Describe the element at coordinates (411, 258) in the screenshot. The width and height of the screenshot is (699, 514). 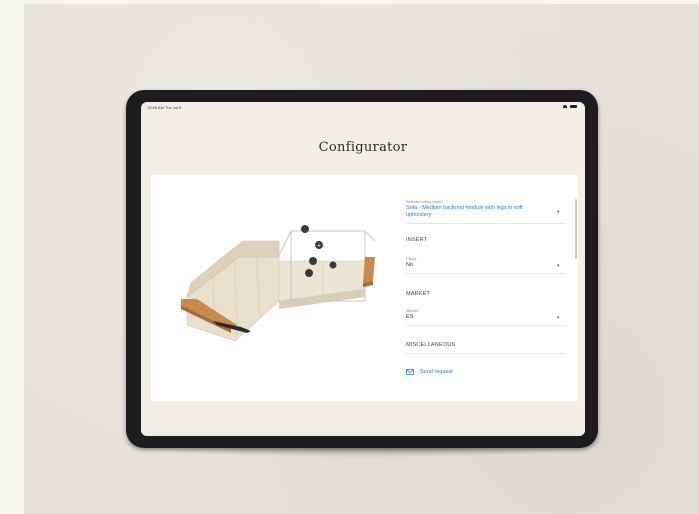
I see `pillow-label: Pillow` at that location.